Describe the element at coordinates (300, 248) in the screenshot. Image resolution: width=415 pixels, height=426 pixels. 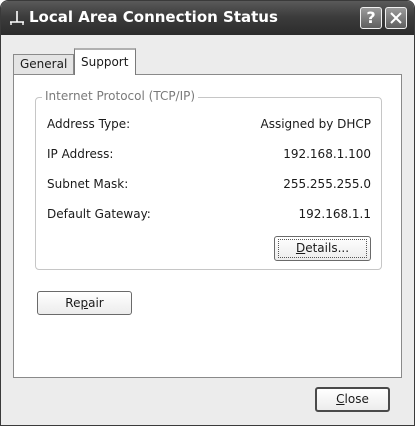
I see `details-button-mnemonic: D` at that location.